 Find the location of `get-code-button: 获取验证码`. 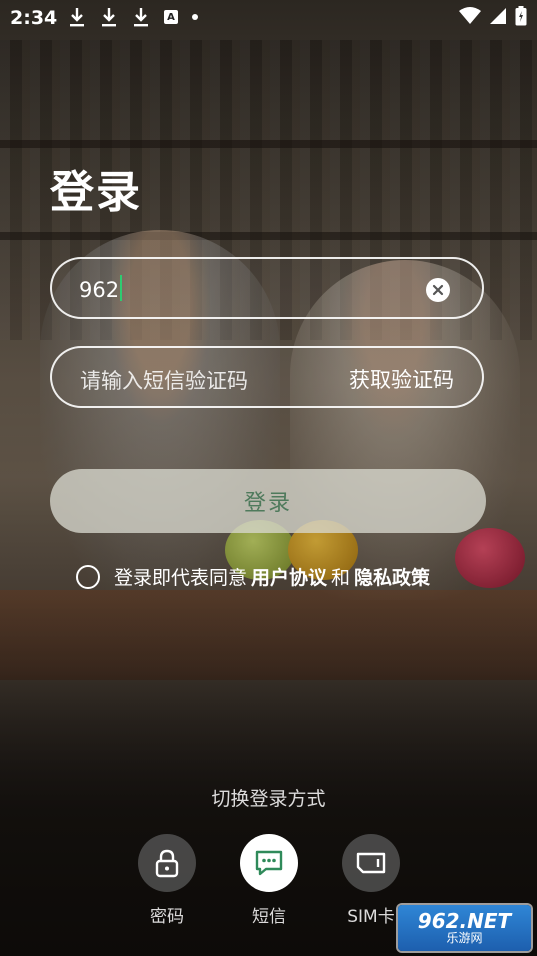

get-code-button: 获取验证码 is located at coordinates (401, 379).